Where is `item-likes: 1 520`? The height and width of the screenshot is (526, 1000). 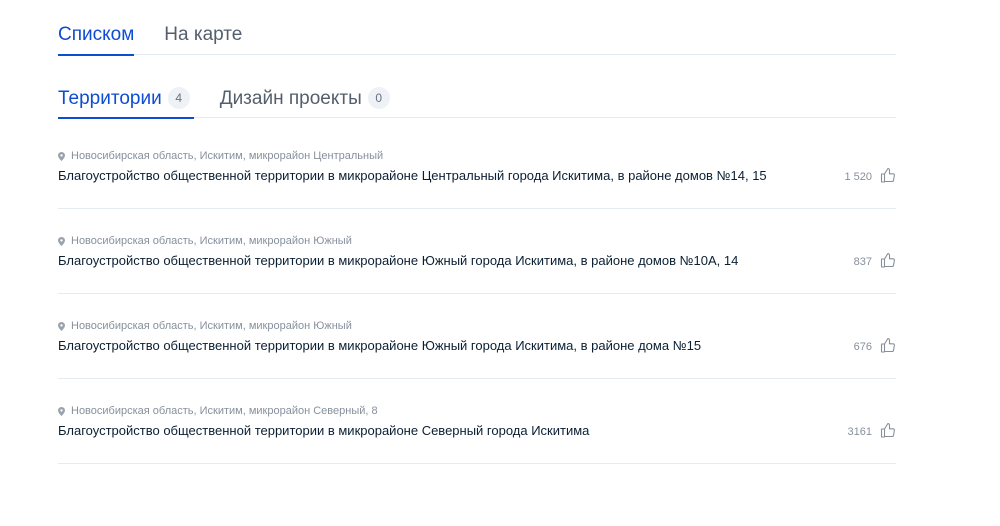
item-likes: 1 520 is located at coordinates (870, 175).